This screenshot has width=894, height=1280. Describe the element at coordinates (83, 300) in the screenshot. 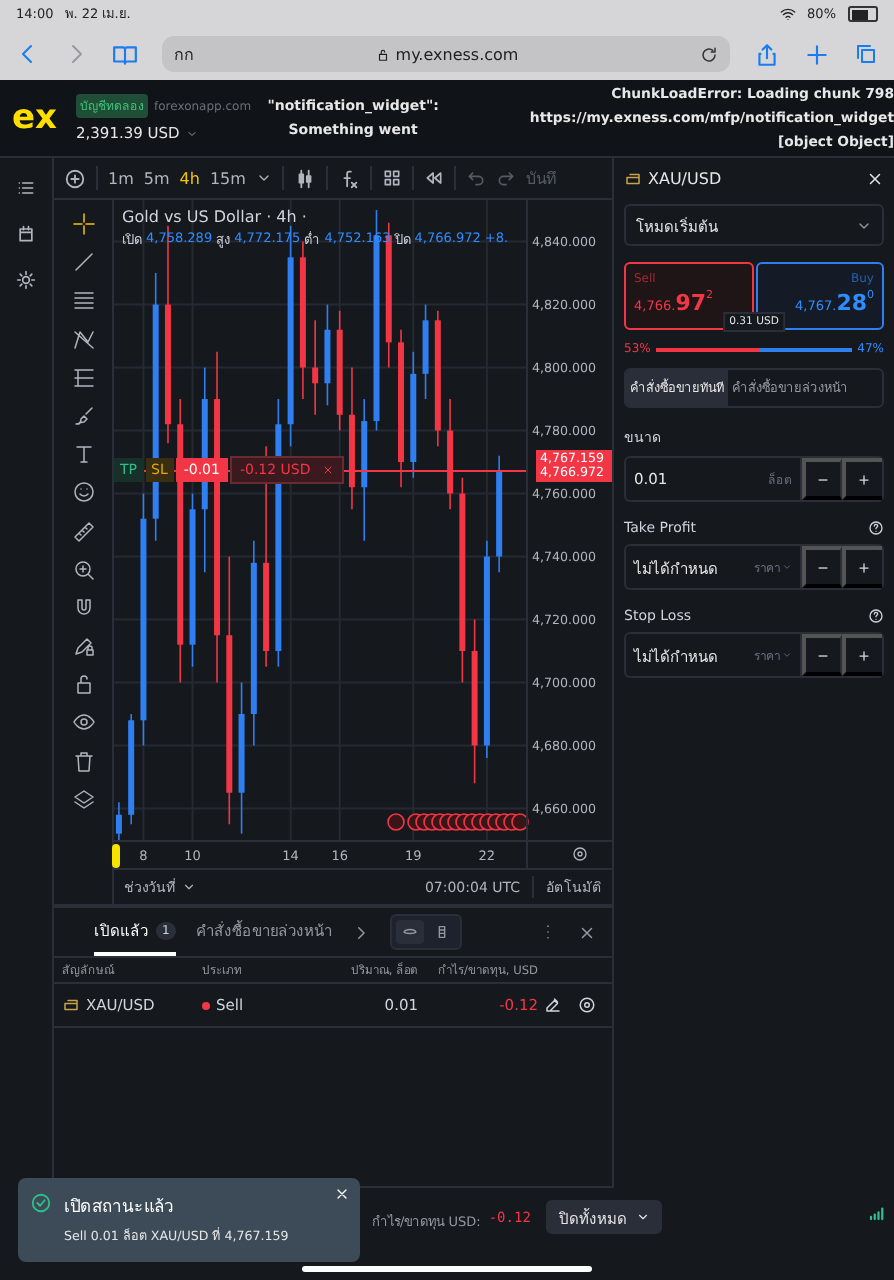

I see `parallel-lines-icon` at that location.